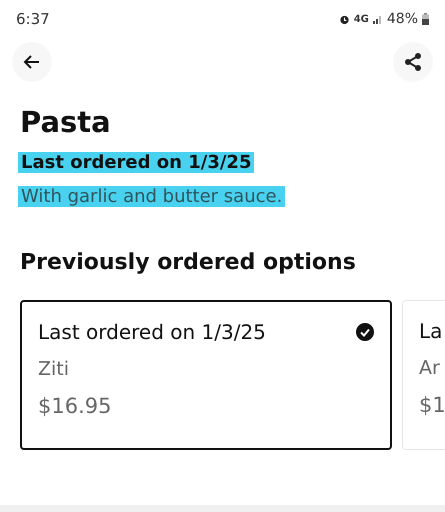  Describe the element at coordinates (32, 62) in the screenshot. I see `back-button` at that location.